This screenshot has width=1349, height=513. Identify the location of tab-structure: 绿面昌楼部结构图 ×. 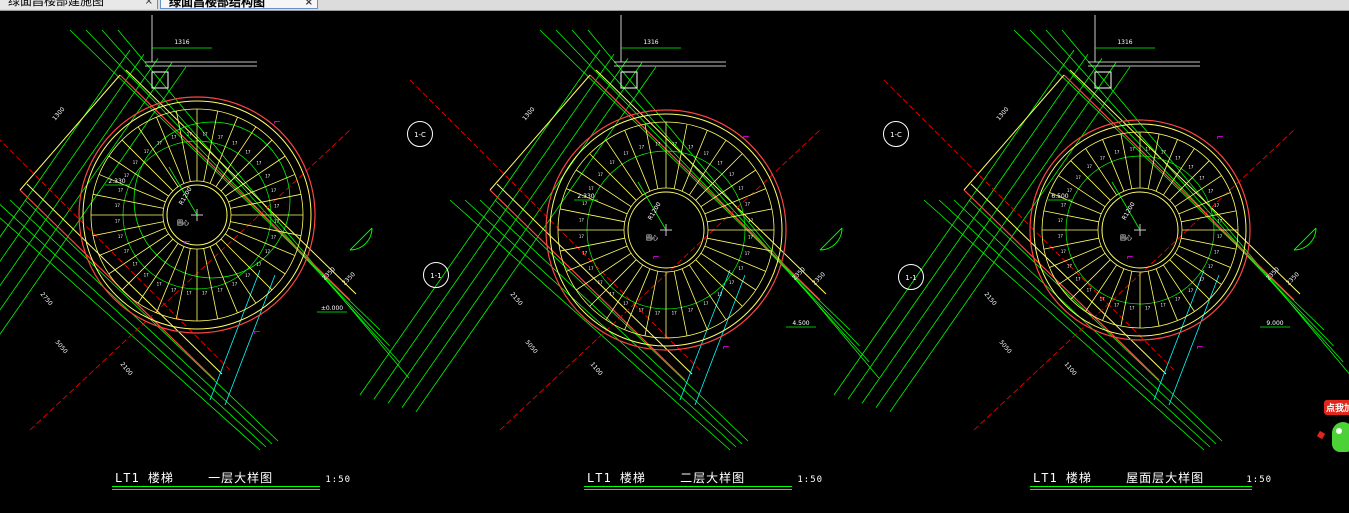
(239, 4).